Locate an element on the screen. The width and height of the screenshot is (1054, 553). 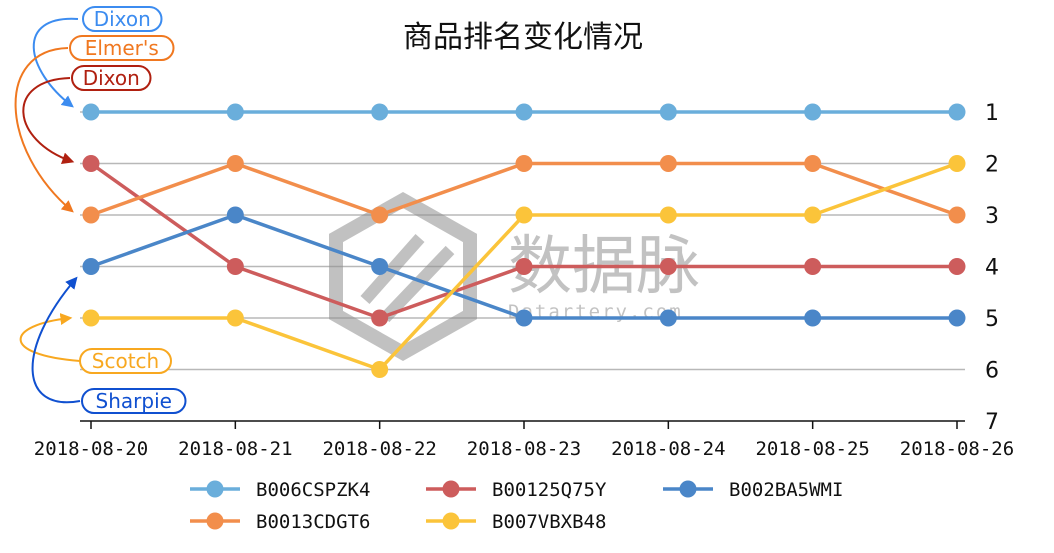
y-tick-label: 7 is located at coordinates (992, 422).